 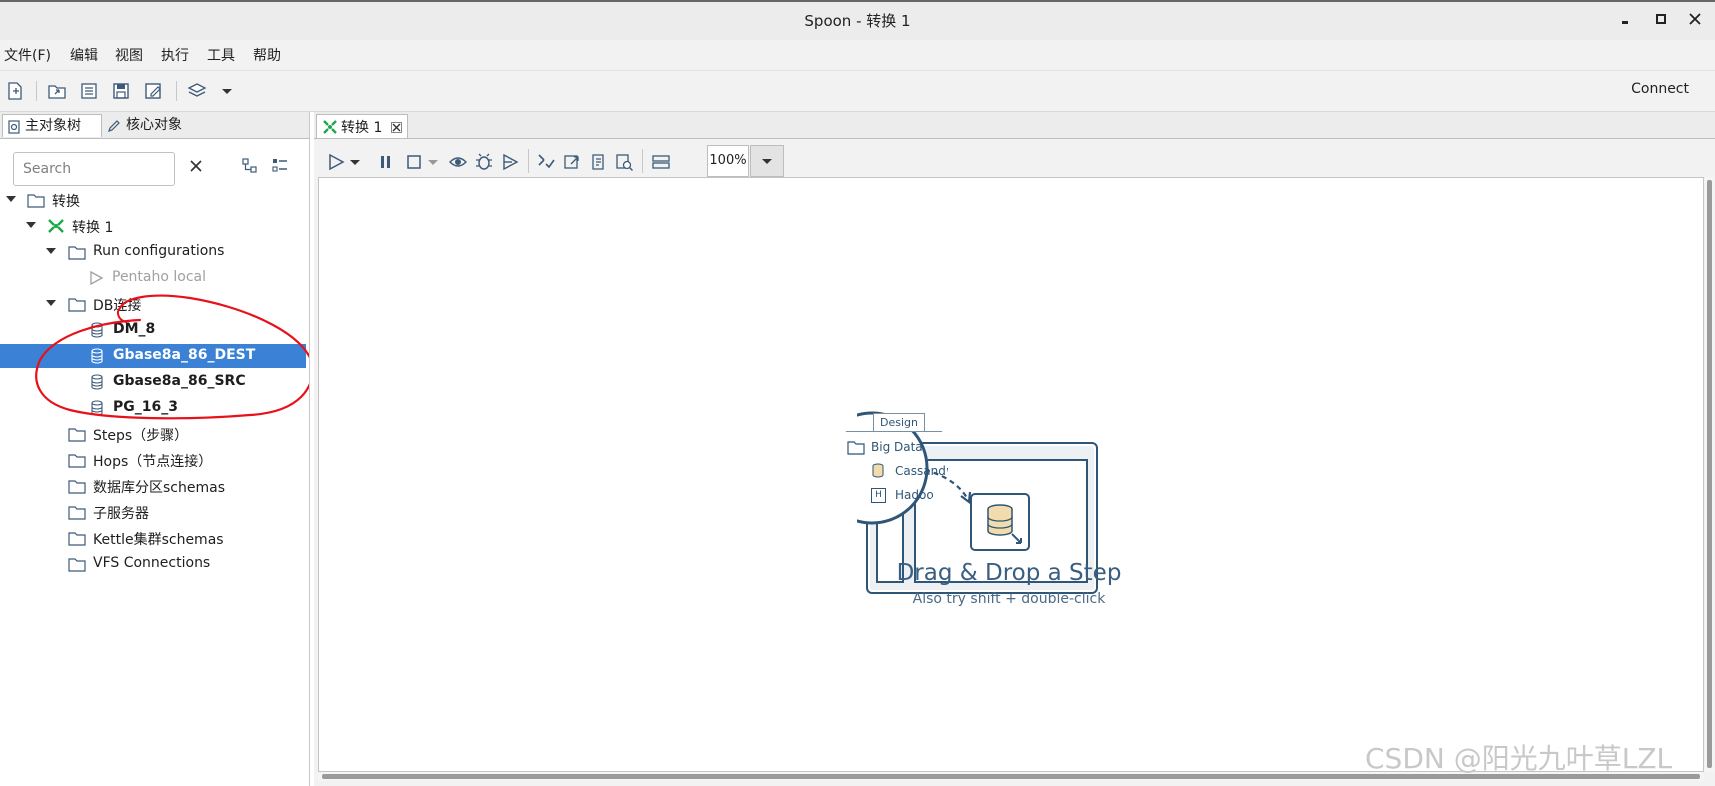 I want to click on minimize-button, so click(x=1625, y=19).